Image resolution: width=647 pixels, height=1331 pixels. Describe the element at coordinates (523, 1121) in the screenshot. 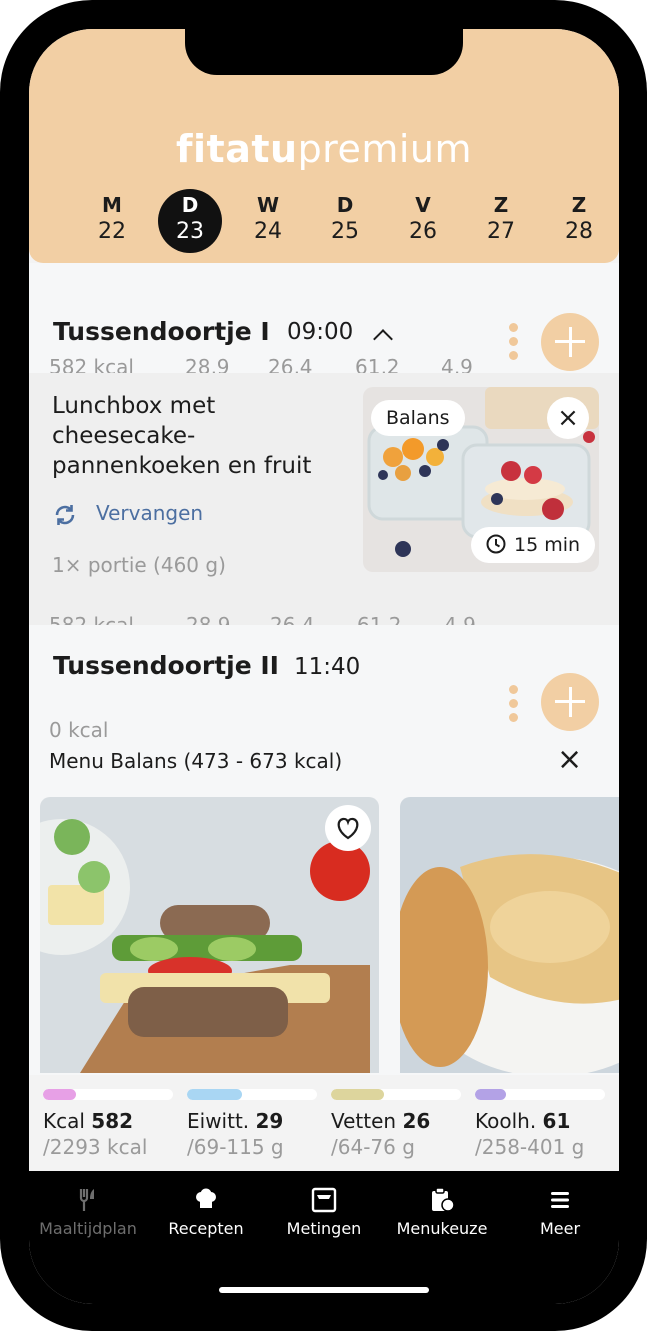

I see `nutrient-label: Koolh. 61` at that location.